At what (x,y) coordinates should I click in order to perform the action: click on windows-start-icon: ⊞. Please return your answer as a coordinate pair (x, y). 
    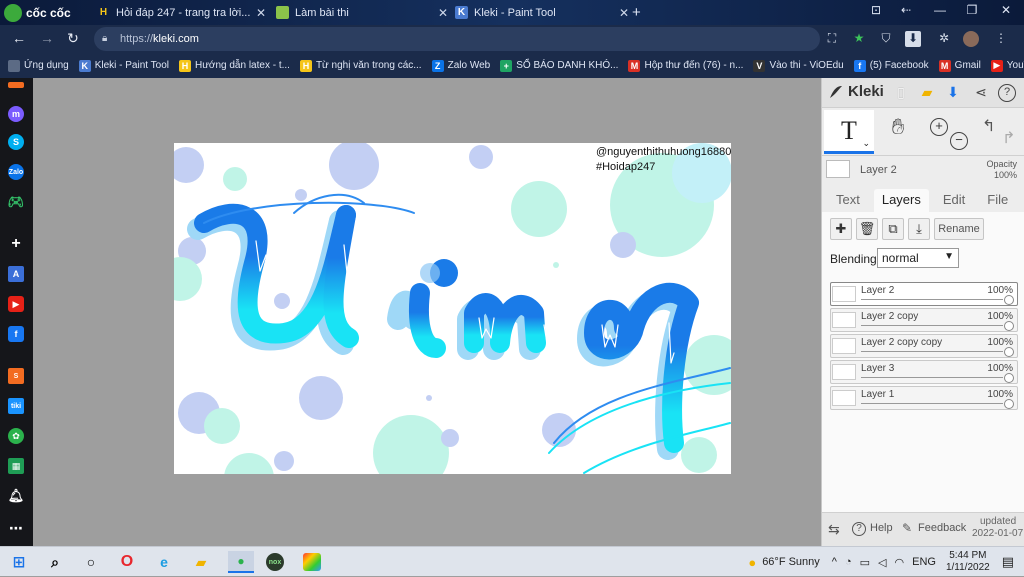
    Looking at the image, I should click on (19, 562).